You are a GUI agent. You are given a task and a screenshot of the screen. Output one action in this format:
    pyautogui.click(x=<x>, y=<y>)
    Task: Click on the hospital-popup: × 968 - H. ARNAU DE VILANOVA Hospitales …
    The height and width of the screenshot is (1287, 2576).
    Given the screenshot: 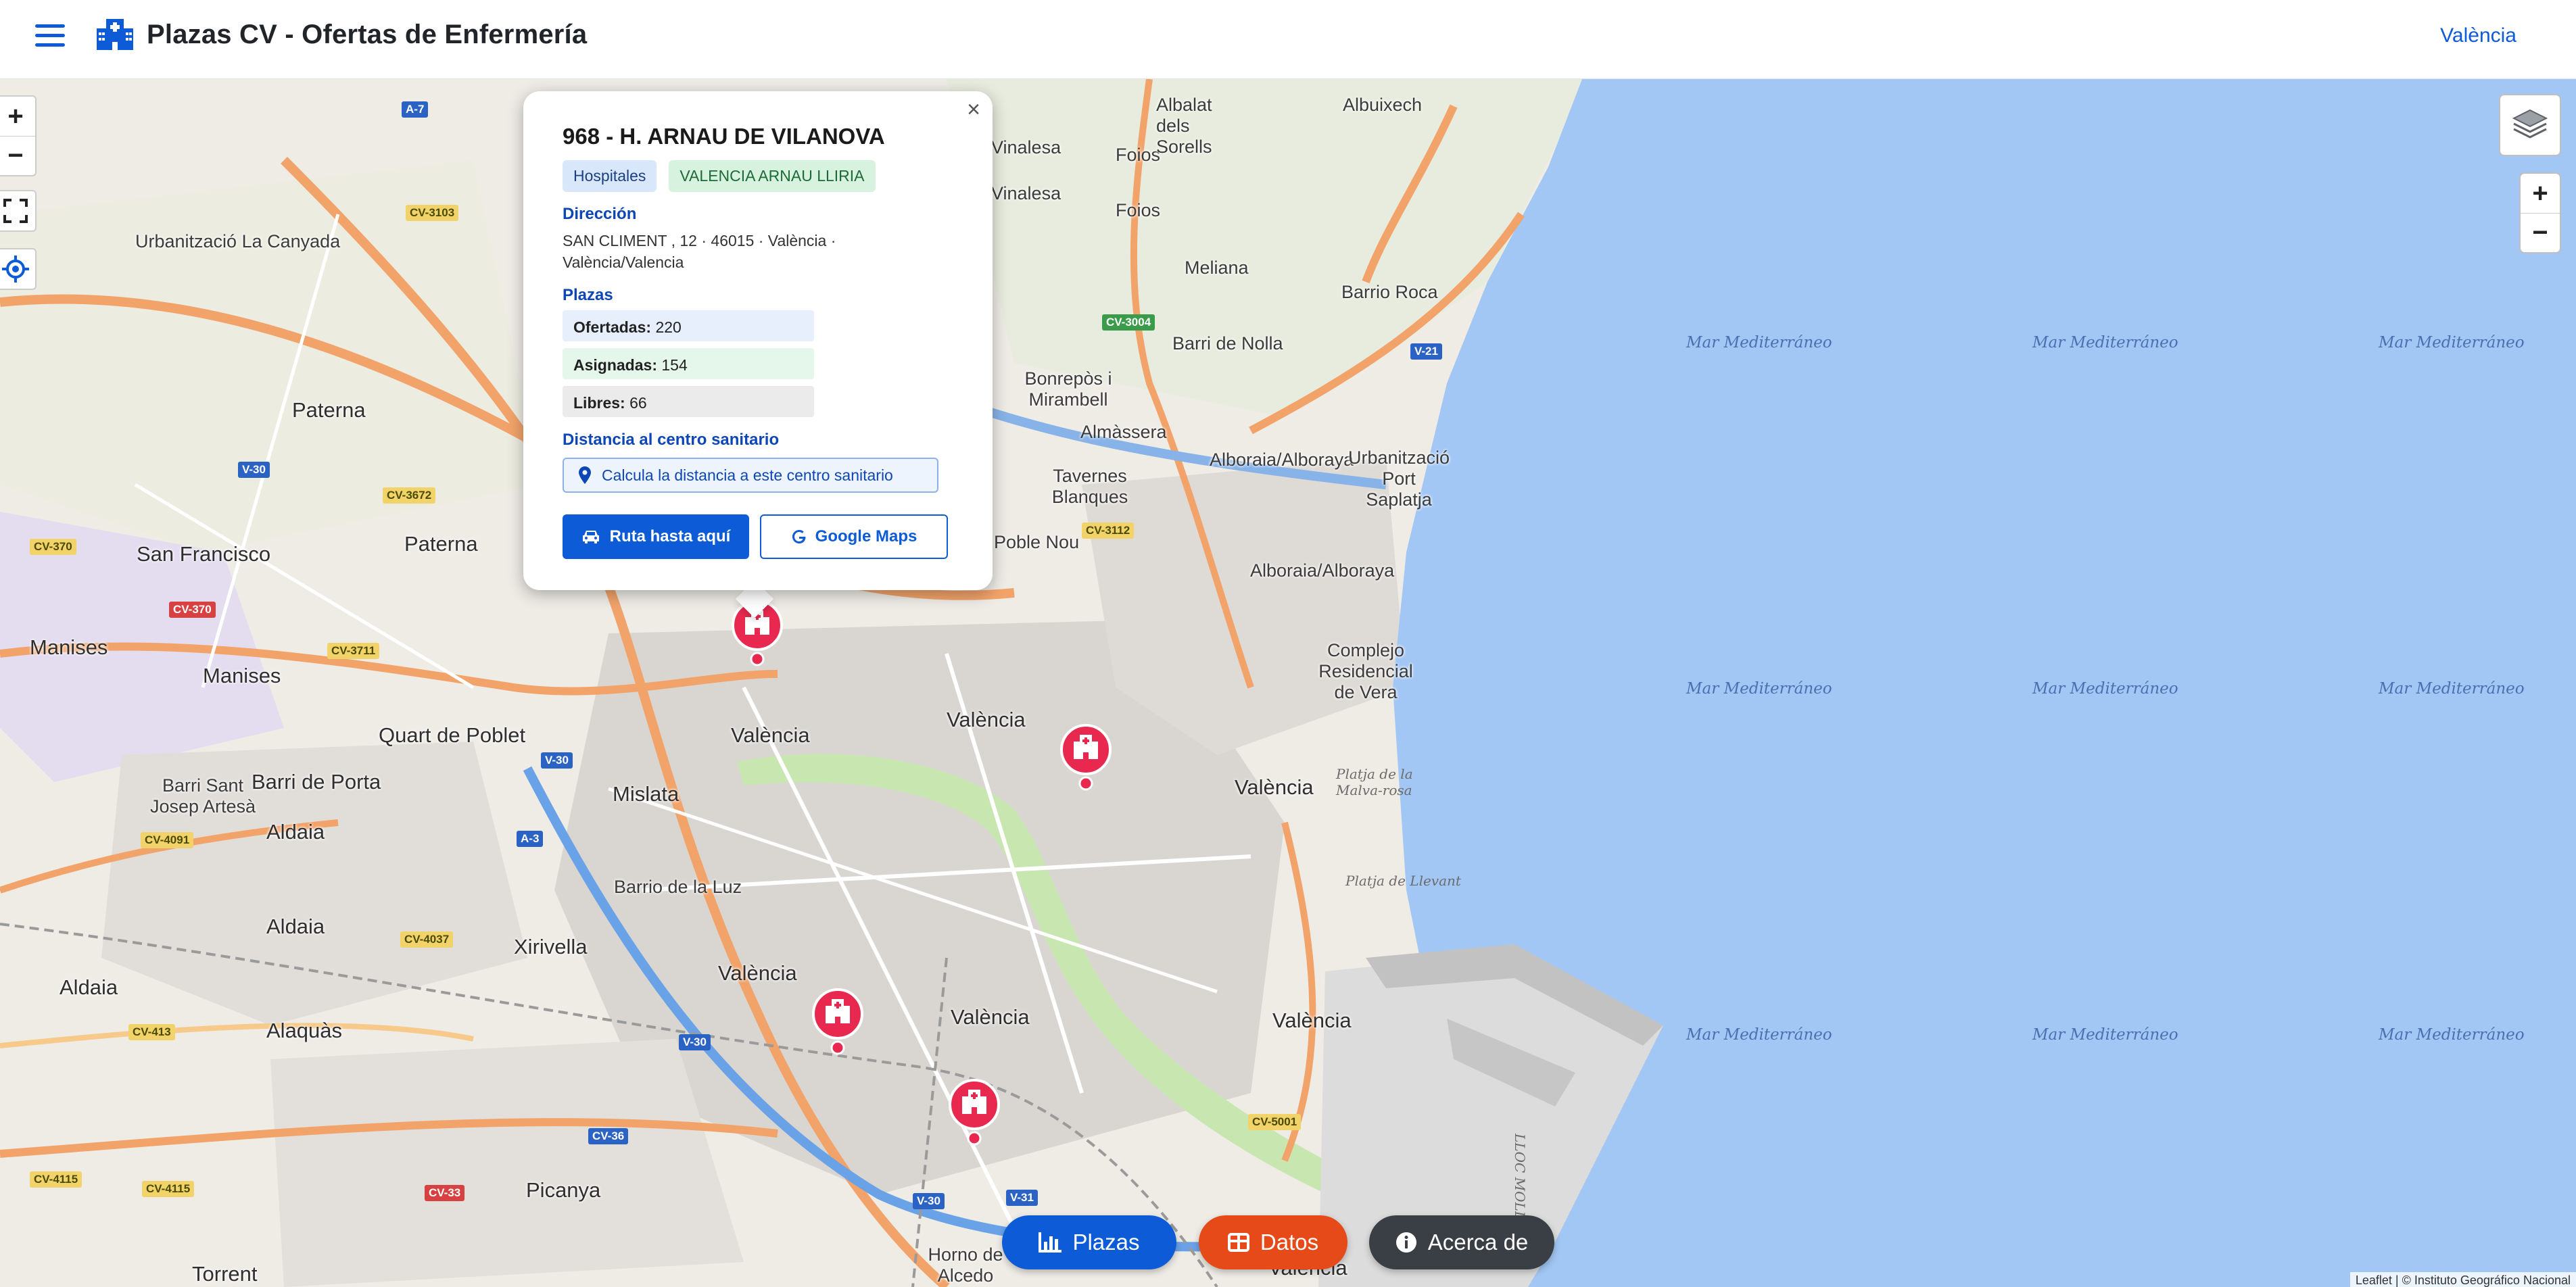 What is the action you would take?
    pyautogui.click(x=758, y=341)
    